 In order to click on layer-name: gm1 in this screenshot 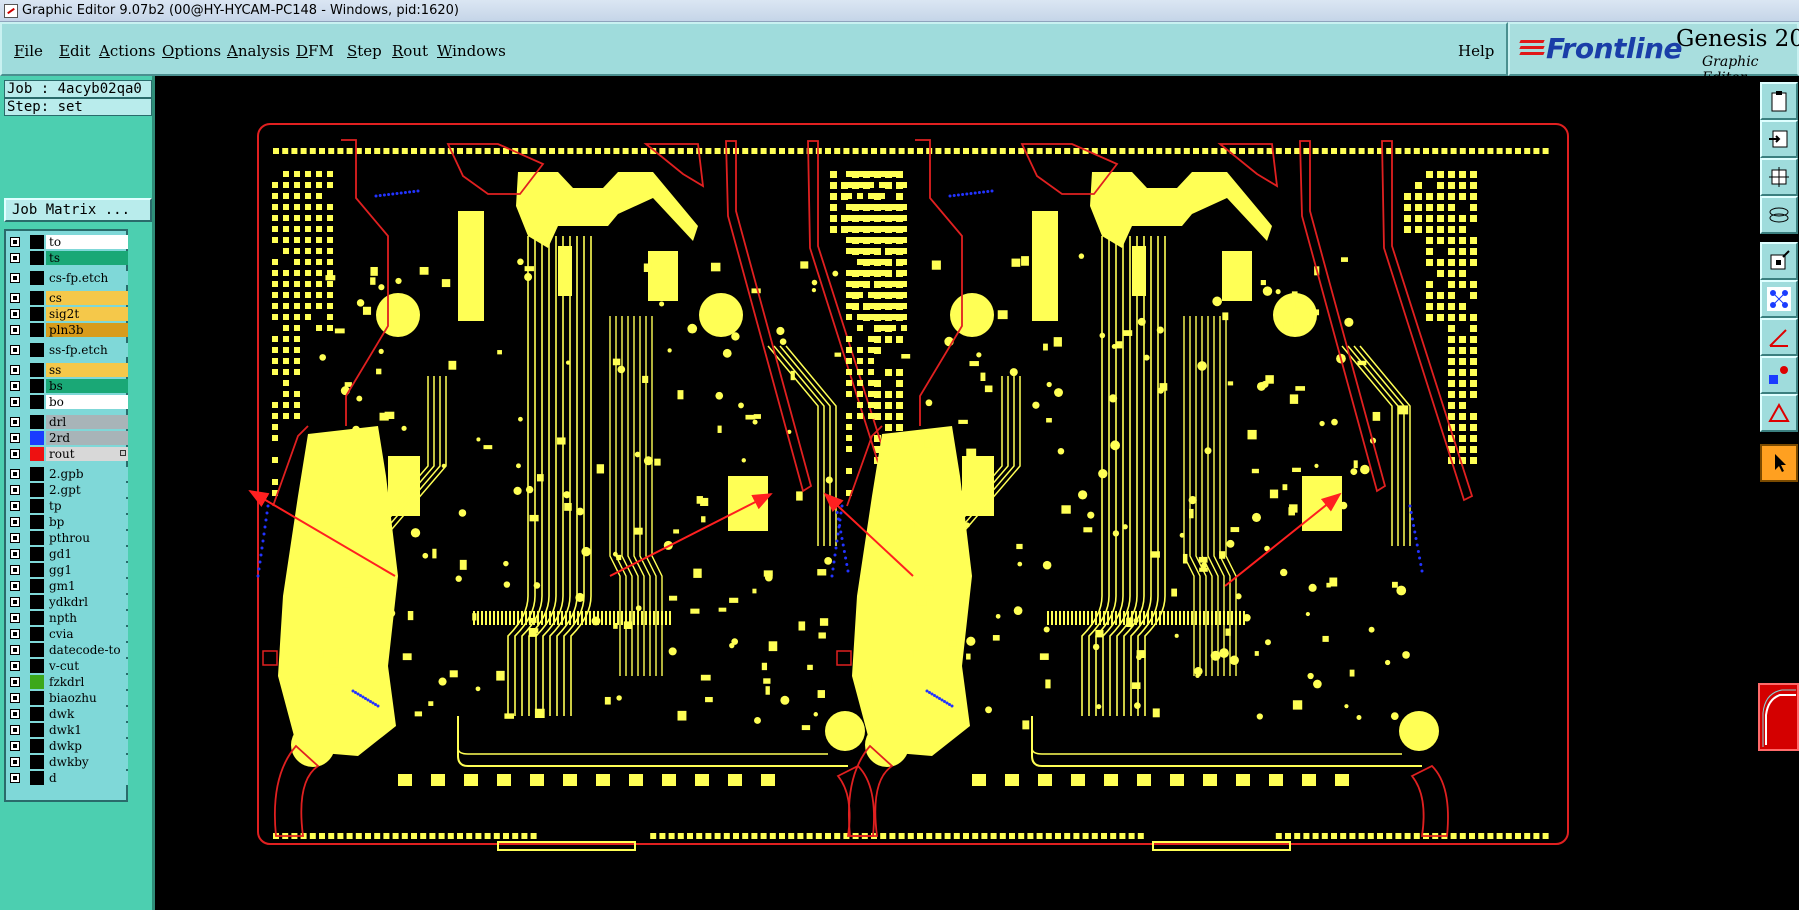, I will do `click(87, 586)`.